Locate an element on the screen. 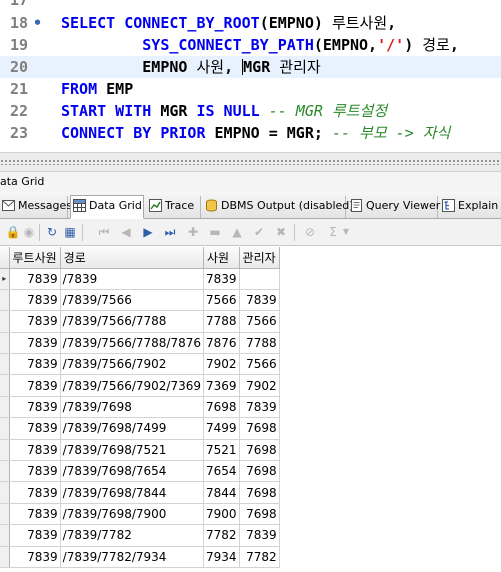  chevron-down-icon: ▼ is located at coordinates (346, 232).